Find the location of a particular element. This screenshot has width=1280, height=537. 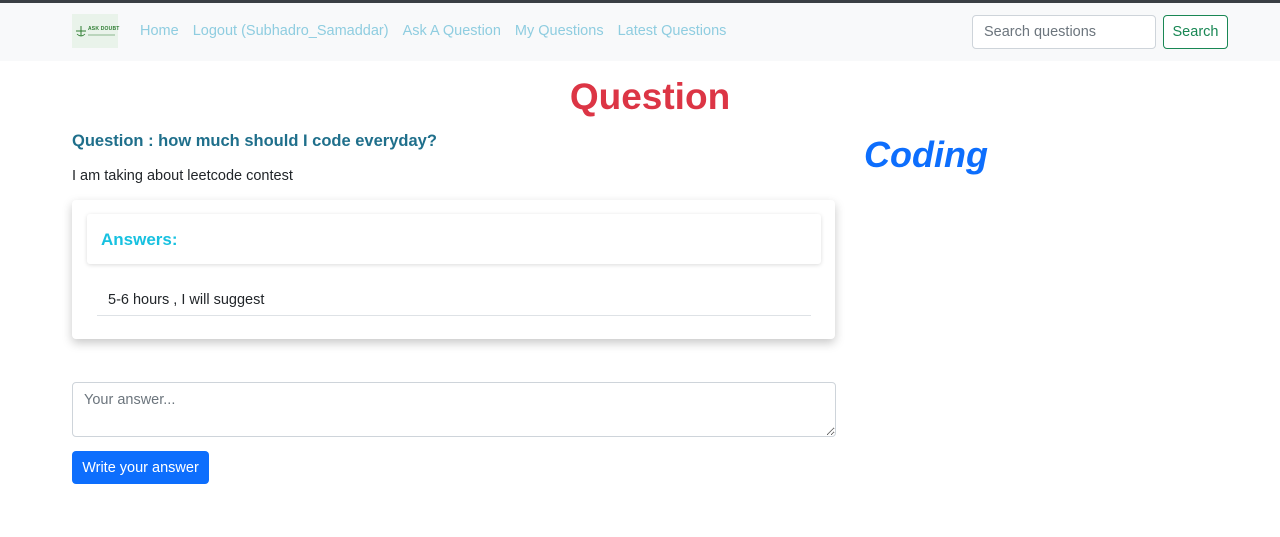

nav-link-latest-questions: Latest Questions is located at coordinates (672, 31).